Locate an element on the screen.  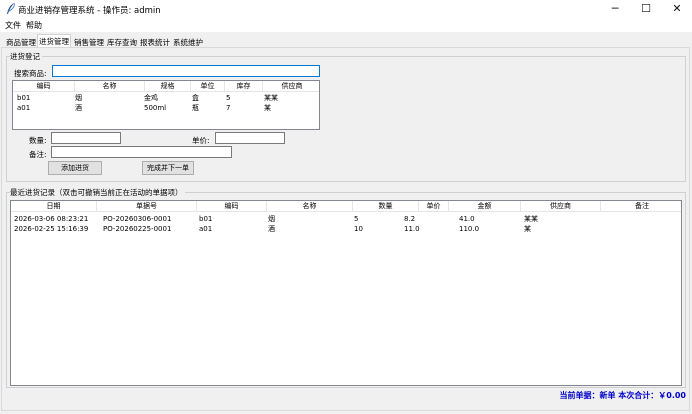
col-quantity: 数量 is located at coordinates (386, 206).